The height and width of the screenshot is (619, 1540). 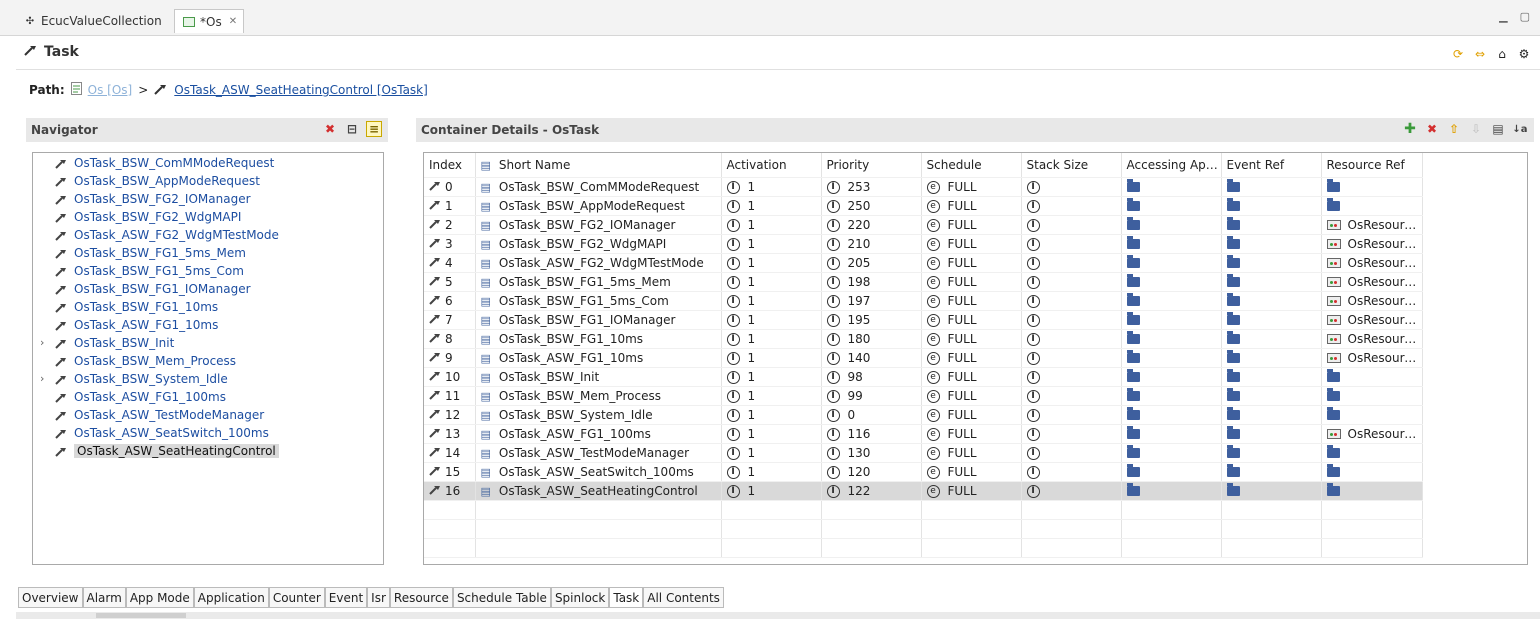 I want to click on close-icon: ✕, so click(x=233, y=21).